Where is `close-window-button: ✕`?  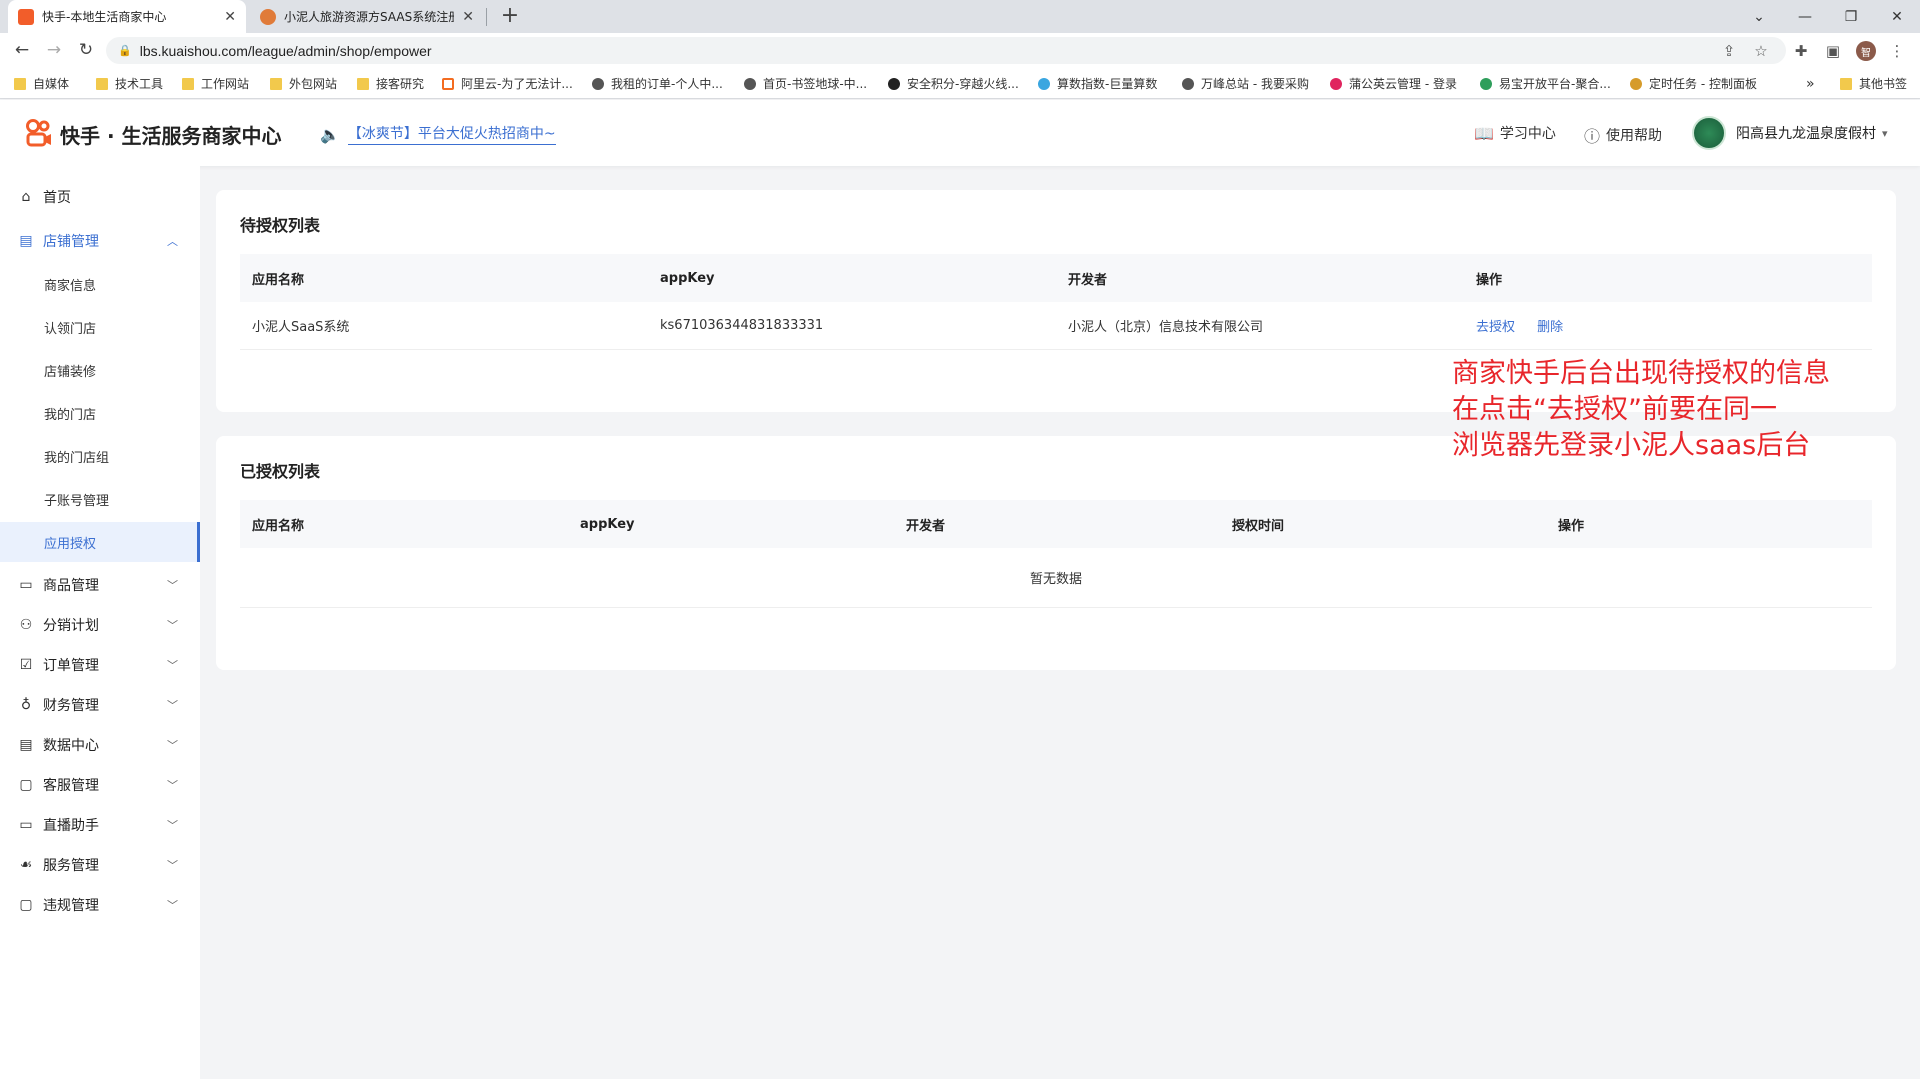
close-window-button: ✕ is located at coordinates (1897, 16).